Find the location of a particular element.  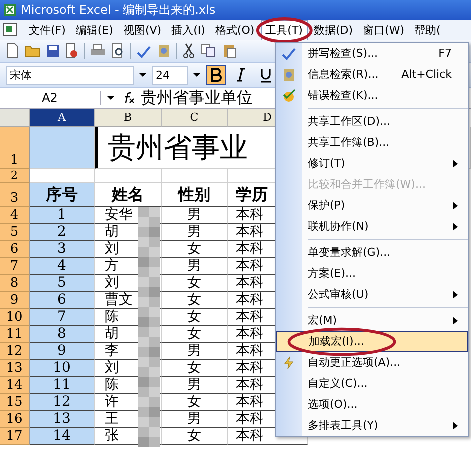

new-document-icon is located at coordinates (13, 51).